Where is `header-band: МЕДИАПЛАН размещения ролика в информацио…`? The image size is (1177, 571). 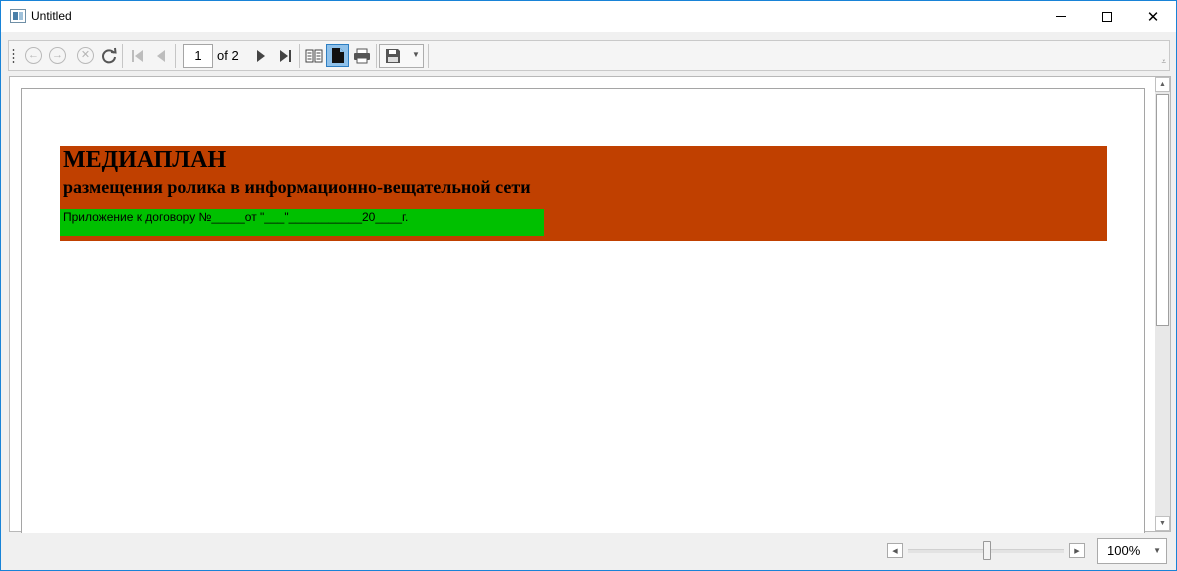
header-band: МЕДИАПЛАН размещения ролика в информацио… is located at coordinates (583, 193).